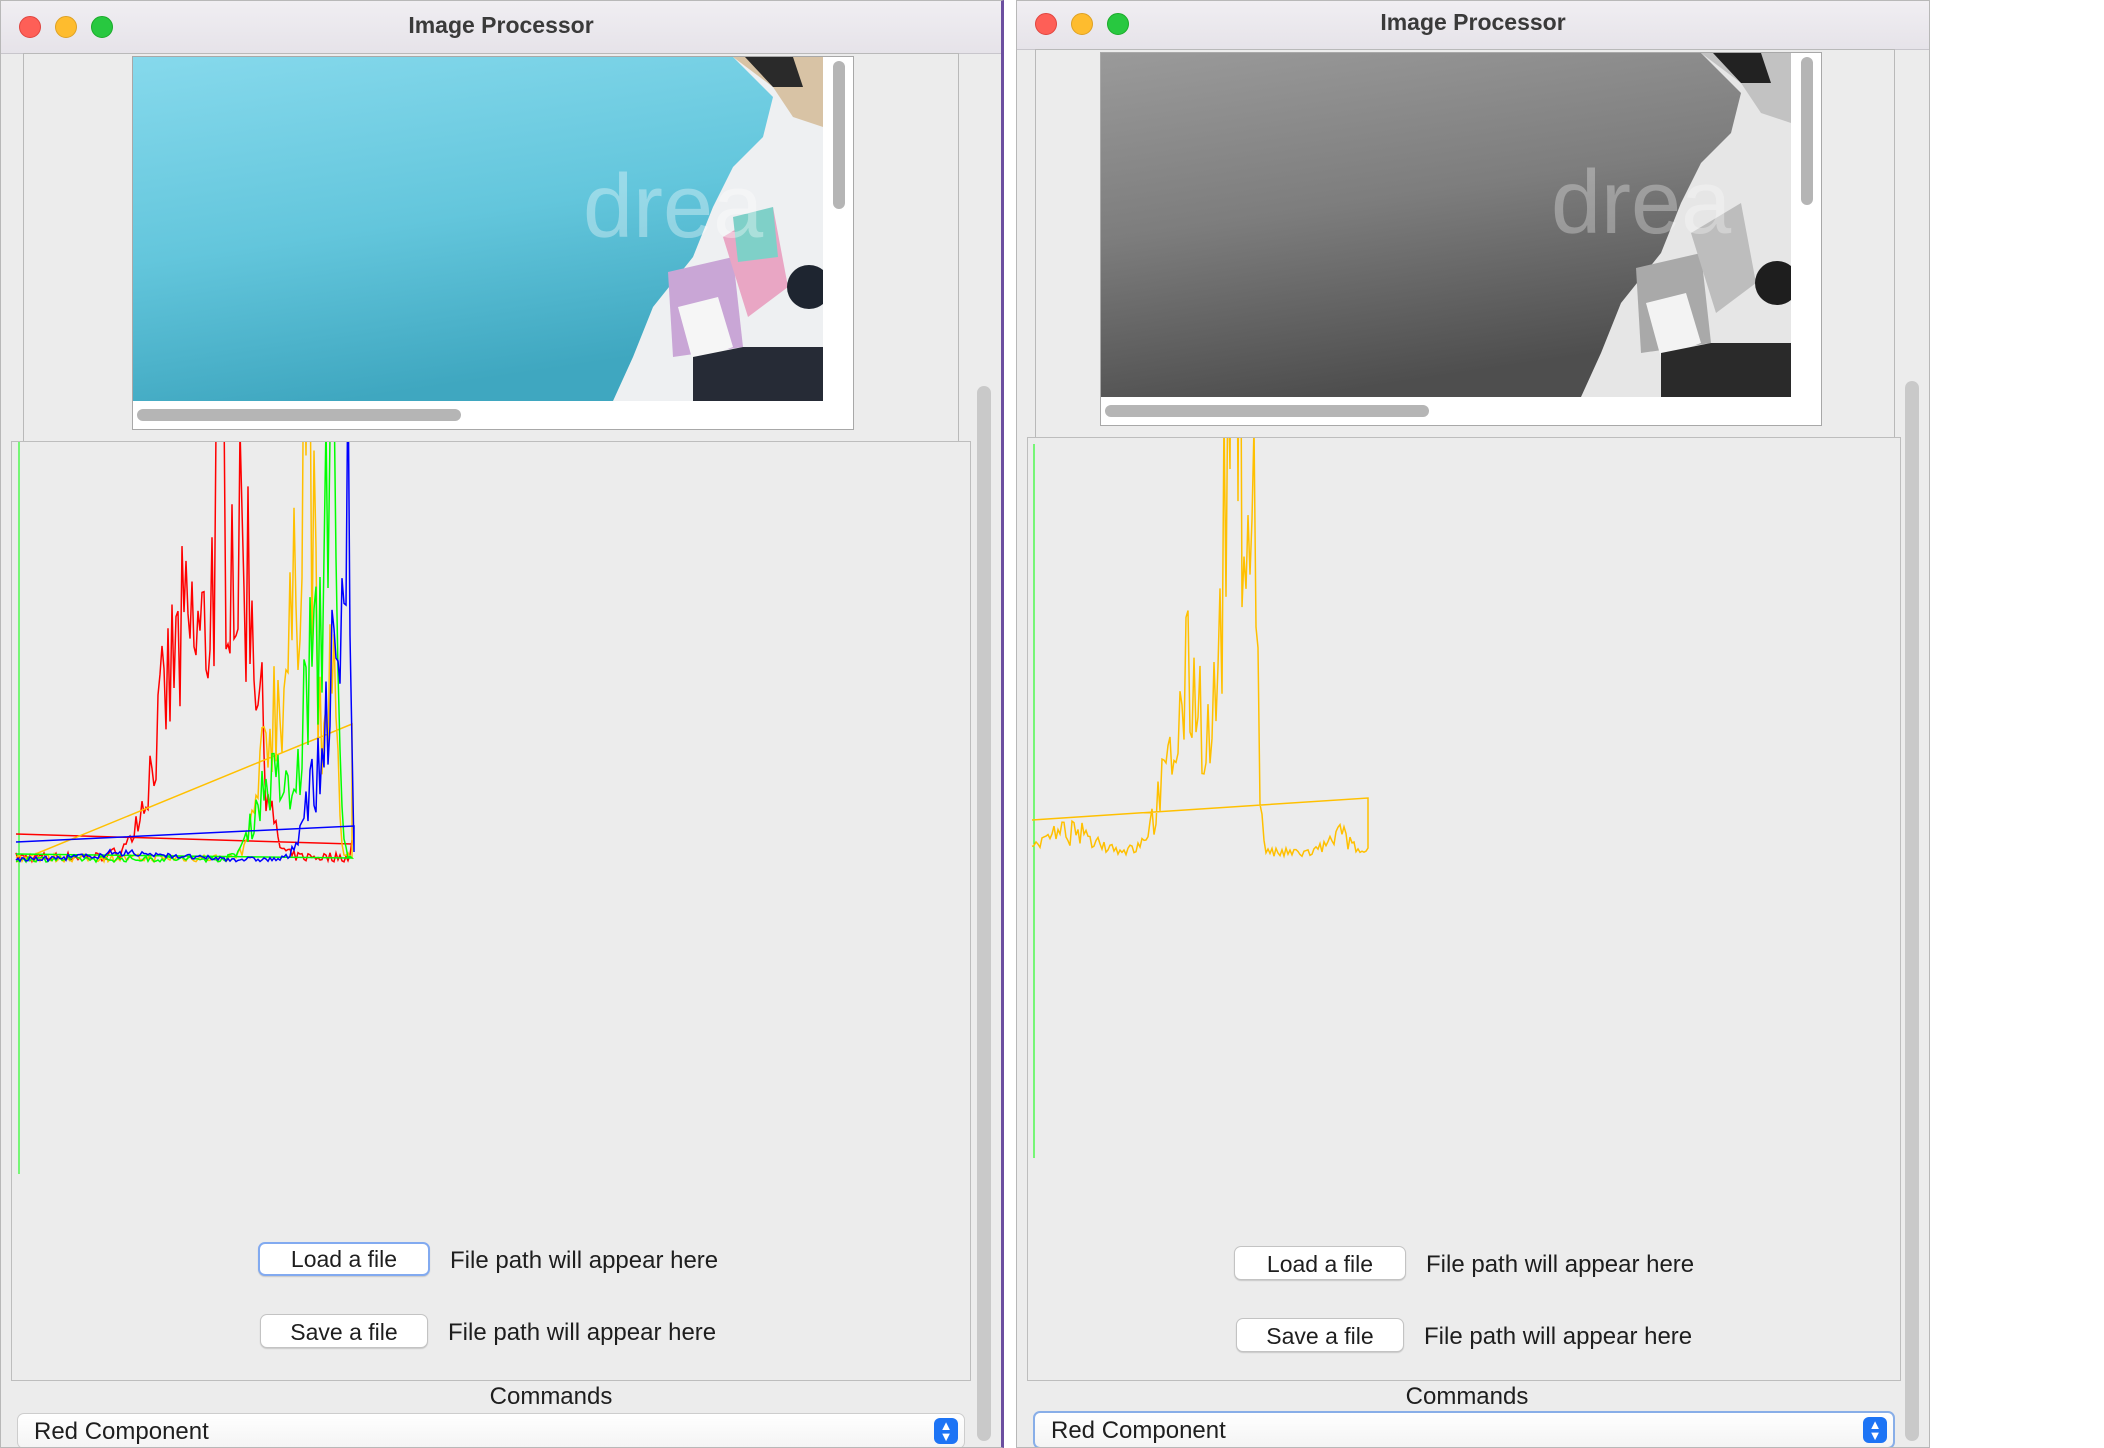 This screenshot has height=1448, width=2104. I want to click on intensity-histogram, so click(1200, 798).